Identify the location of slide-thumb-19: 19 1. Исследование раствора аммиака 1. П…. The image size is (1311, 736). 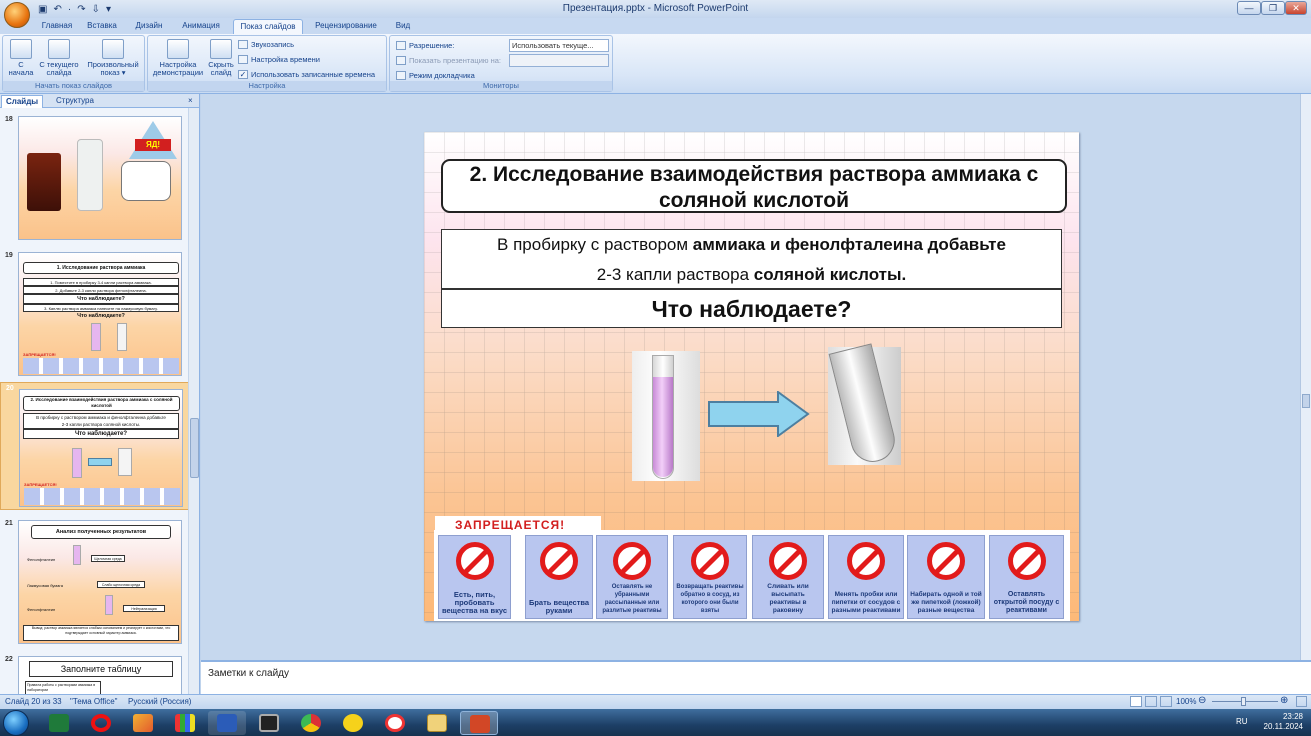
(99, 314).